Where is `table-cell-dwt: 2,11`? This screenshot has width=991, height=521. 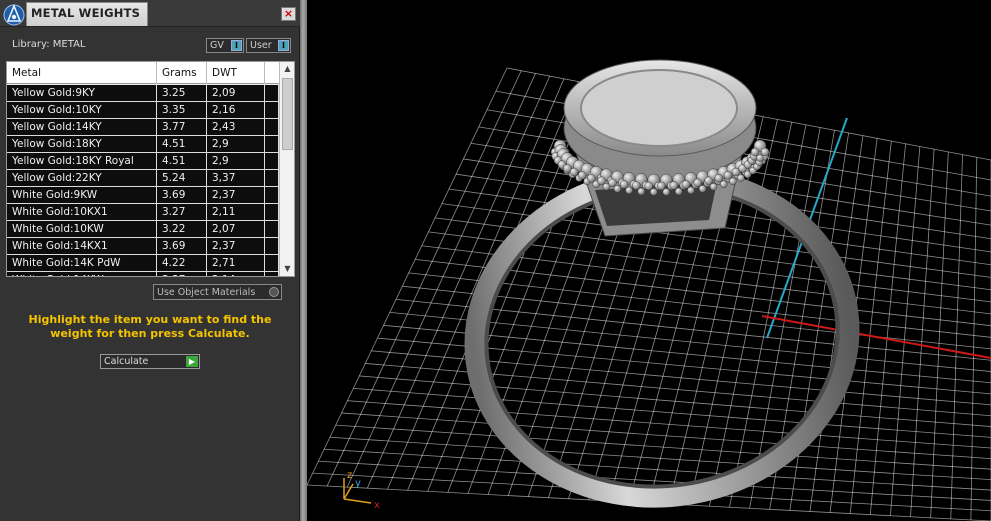
table-cell-dwt: 2,11 is located at coordinates (236, 212).